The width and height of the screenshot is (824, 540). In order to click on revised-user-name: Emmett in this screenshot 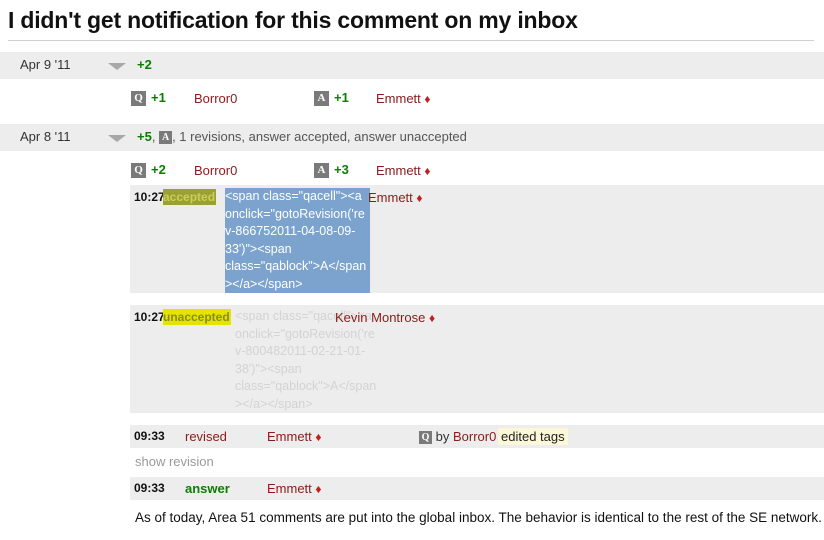, I will do `click(289, 436)`.